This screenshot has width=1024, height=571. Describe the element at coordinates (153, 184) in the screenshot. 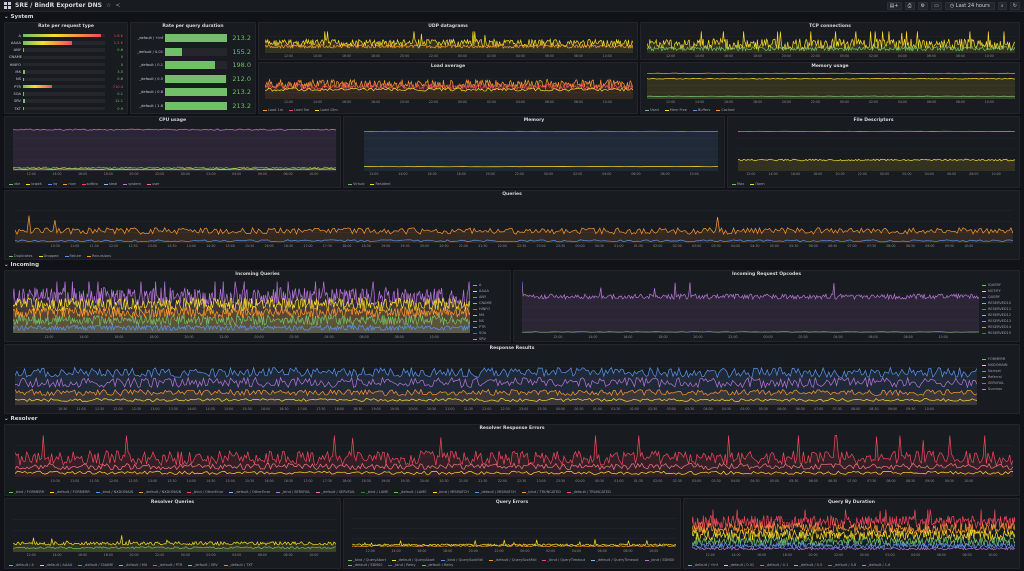

I see `legend-item: user` at that location.